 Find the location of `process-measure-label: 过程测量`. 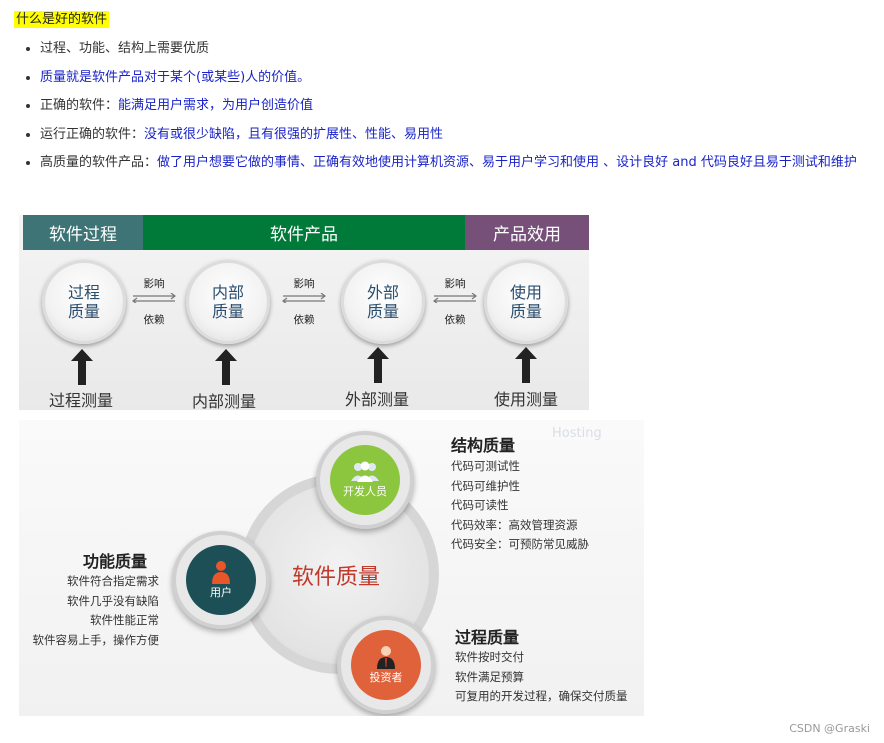

process-measure-label: 过程测量 is located at coordinates (81, 400).